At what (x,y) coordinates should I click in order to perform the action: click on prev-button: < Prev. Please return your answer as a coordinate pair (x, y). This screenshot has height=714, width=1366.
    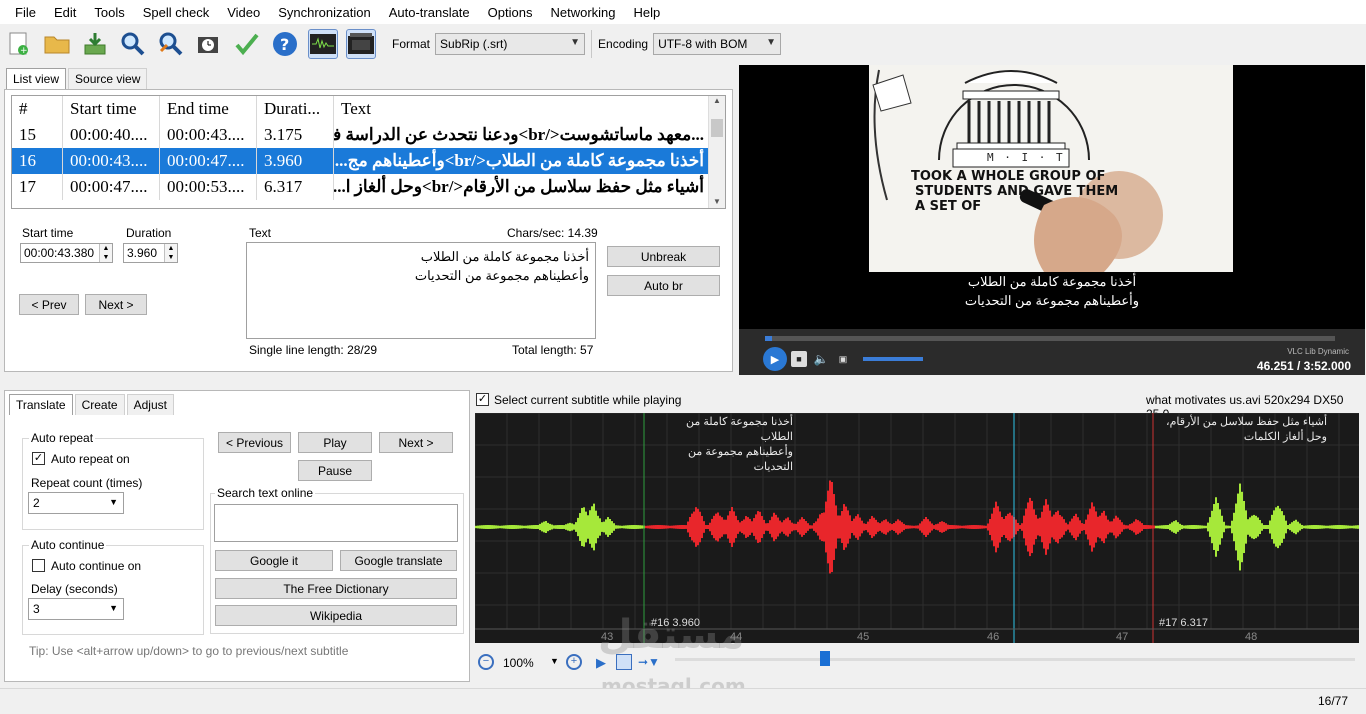
    Looking at the image, I should click on (49, 304).